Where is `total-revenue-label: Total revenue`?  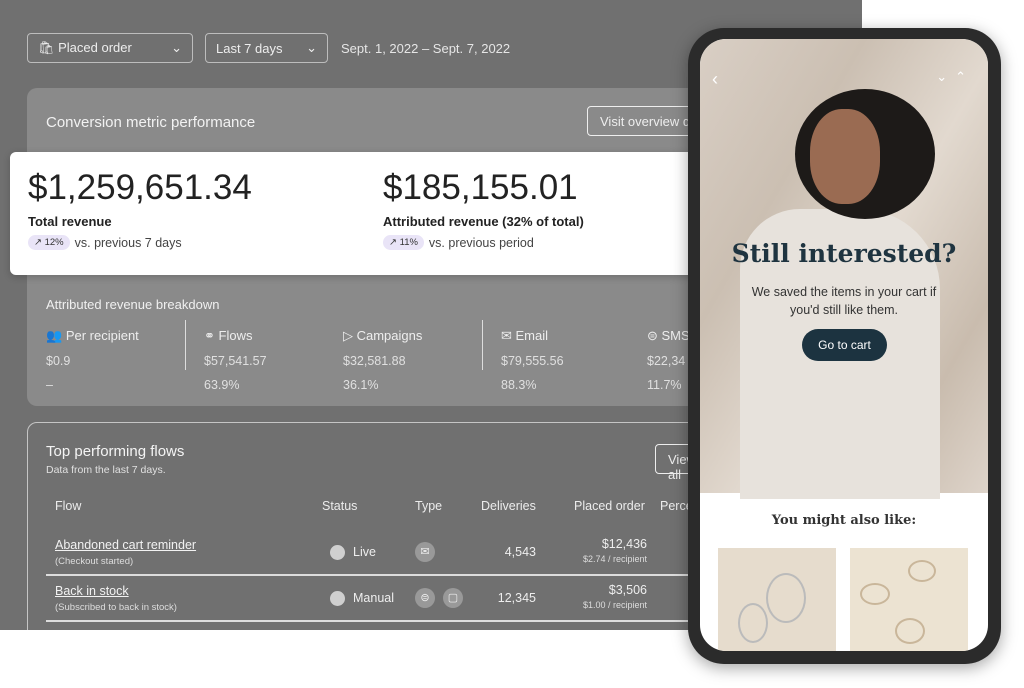
total-revenue-label: Total revenue is located at coordinates (70, 221).